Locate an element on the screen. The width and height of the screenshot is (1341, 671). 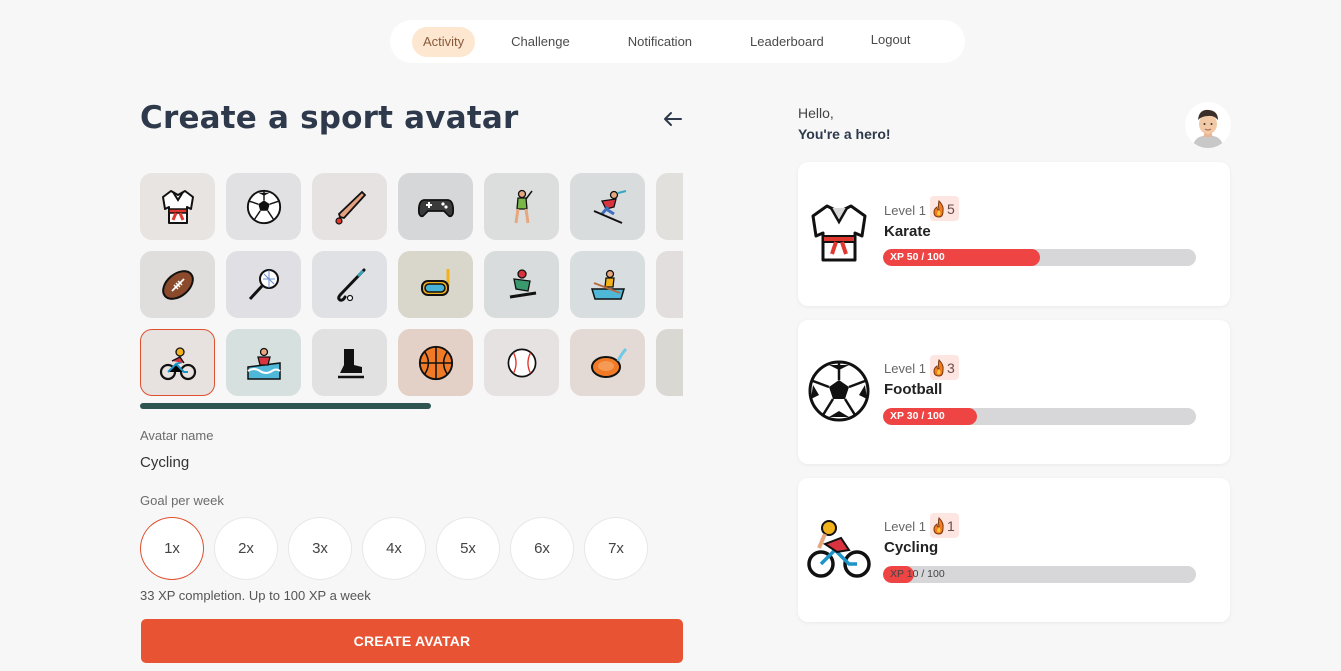
avatar-option-cricket is located at coordinates (349, 206).